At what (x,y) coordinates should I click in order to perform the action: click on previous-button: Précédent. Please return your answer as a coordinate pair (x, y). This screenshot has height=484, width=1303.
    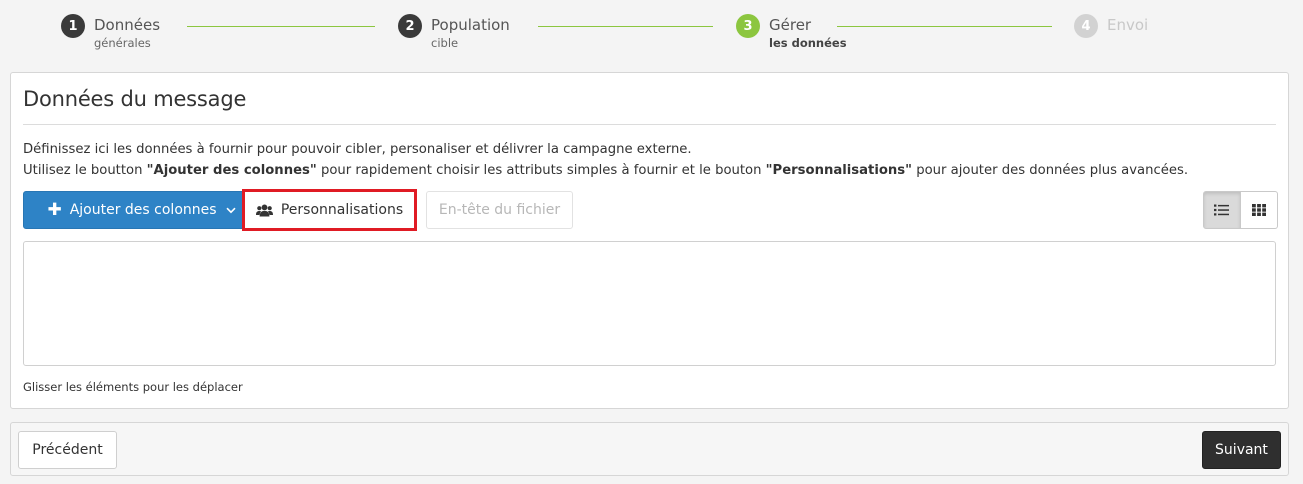
    Looking at the image, I should click on (67, 450).